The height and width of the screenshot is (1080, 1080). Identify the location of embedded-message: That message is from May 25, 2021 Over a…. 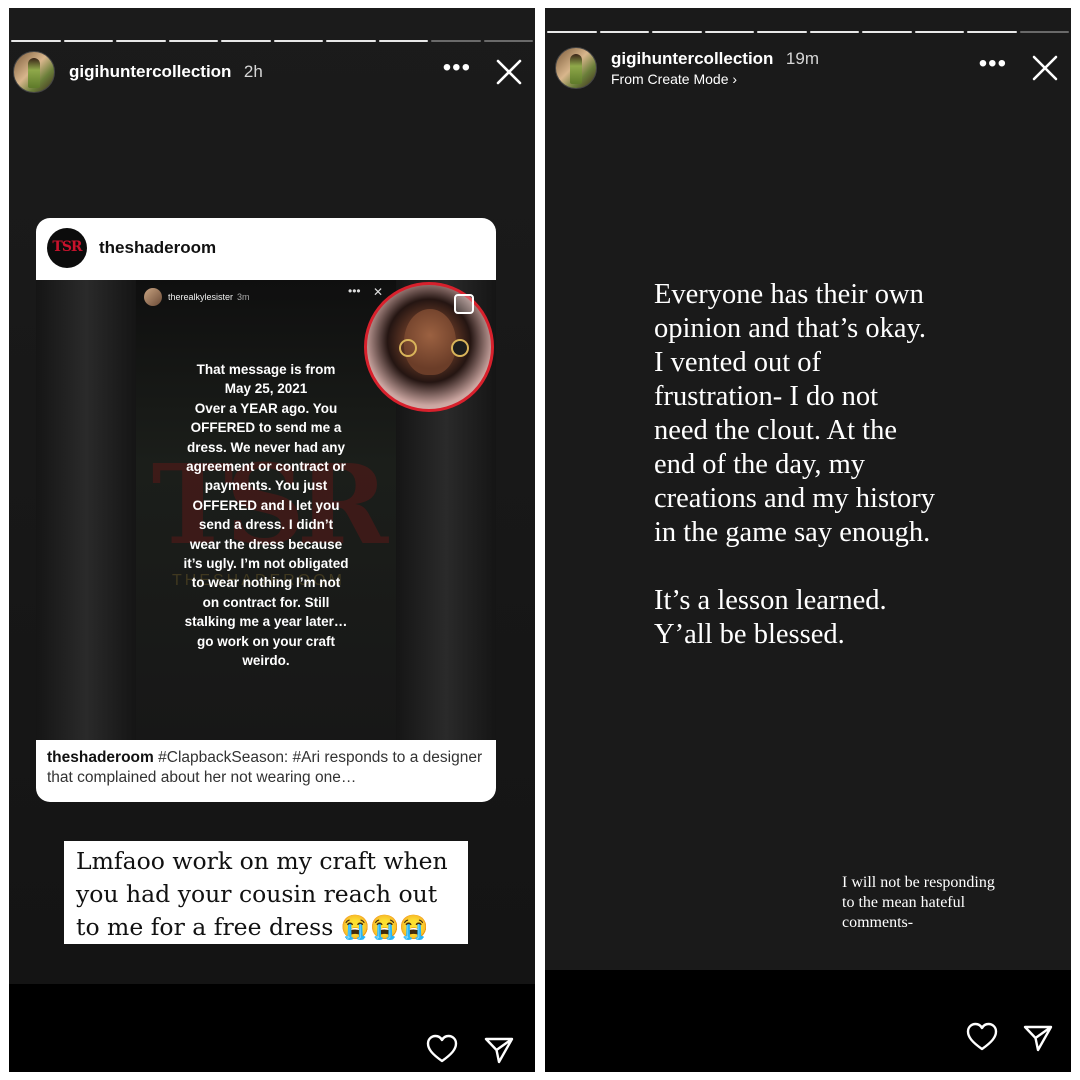
(266, 515).